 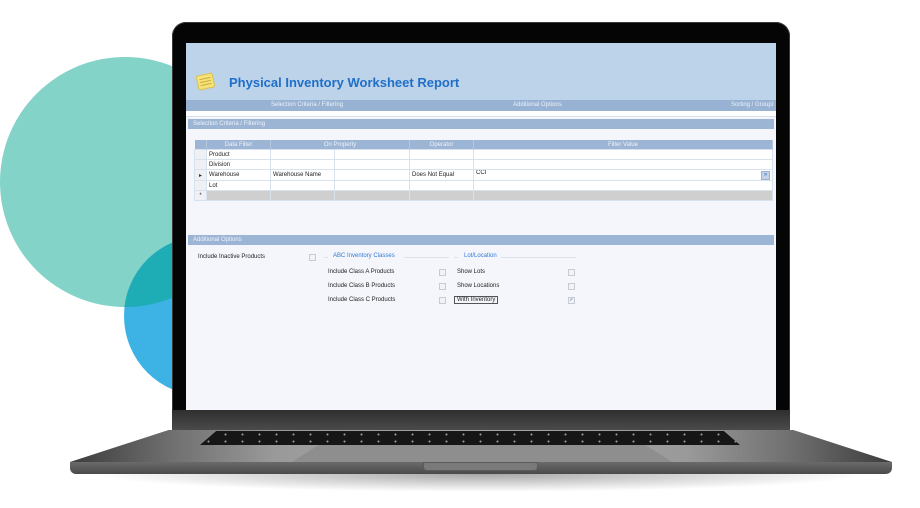 I want to click on lot-location-group-title: Lot/Location, so click(x=480, y=256).